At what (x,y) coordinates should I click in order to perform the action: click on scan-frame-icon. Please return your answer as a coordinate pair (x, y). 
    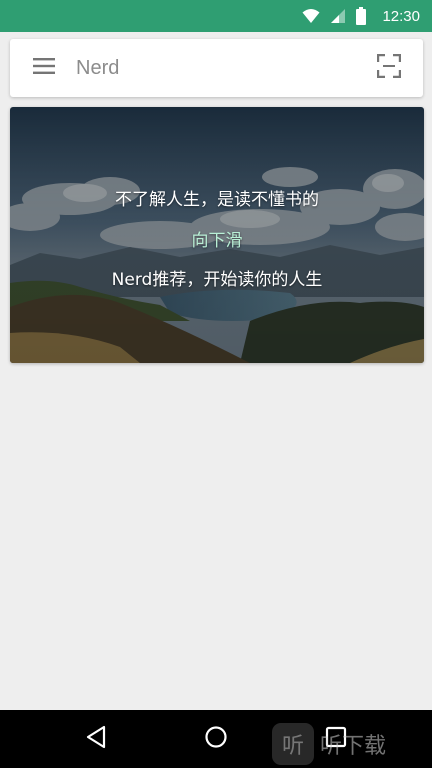
    Looking at the image, I should click on (389, 67).